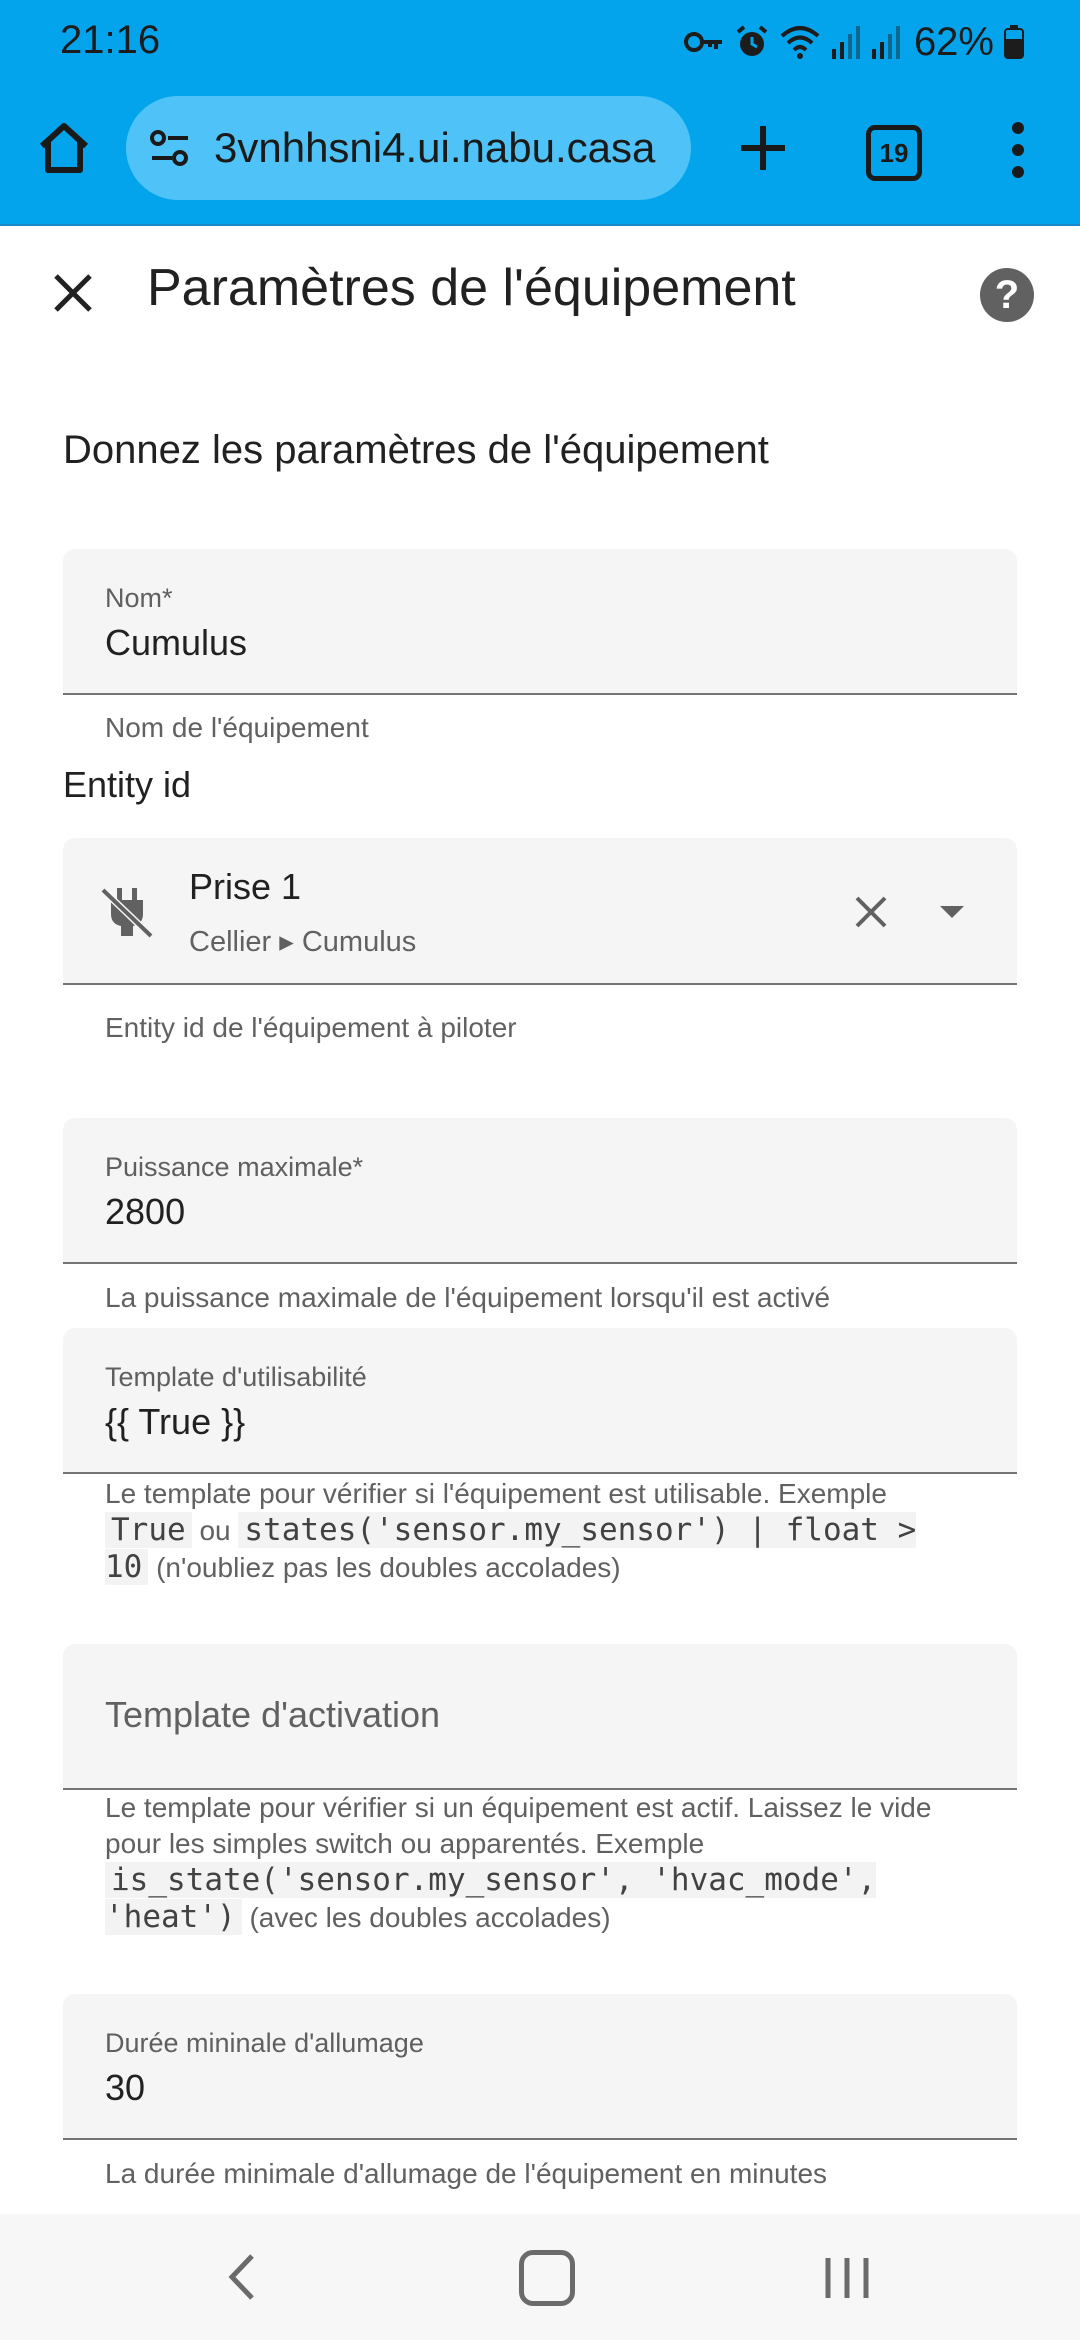 This screenshot has height=2340, width=1080. I want to click on tab-count: 19, so click(894, 152).